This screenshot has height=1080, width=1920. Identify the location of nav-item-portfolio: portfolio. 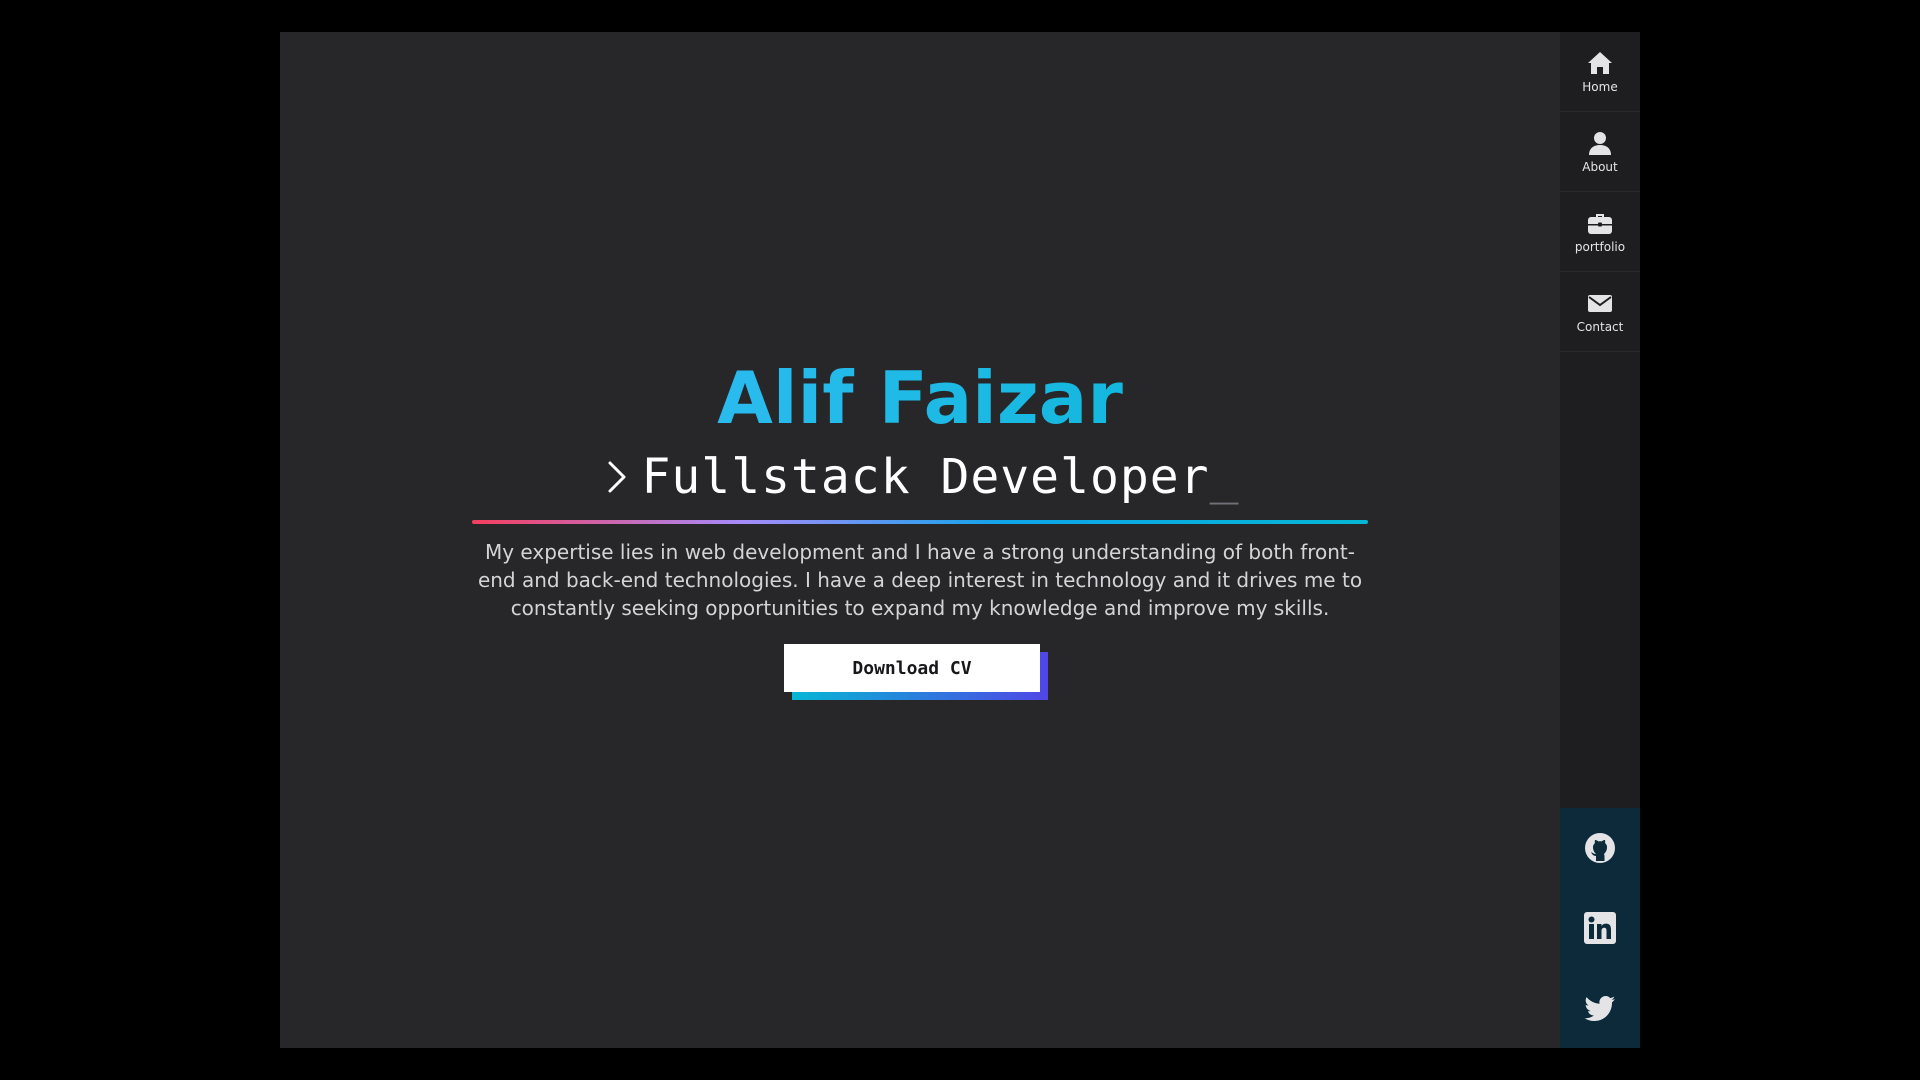
(1600, 232).